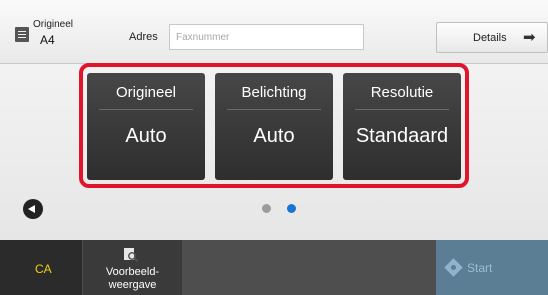  What do you see at coordinates (53, 24) in the screenshot?
I see `original-label: Origineel` at bounding box center [53, 24].